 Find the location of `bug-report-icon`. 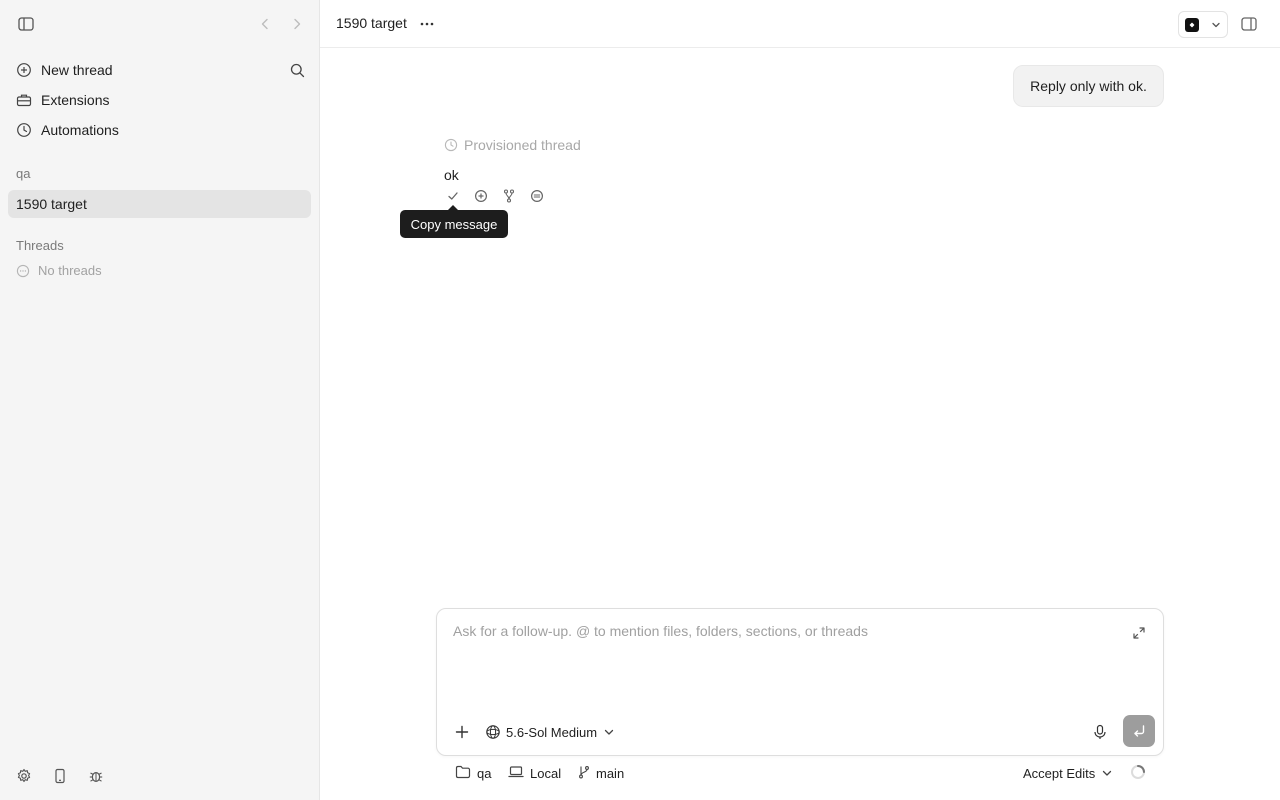

bug-report-icon is located at coordinates (96, 776).